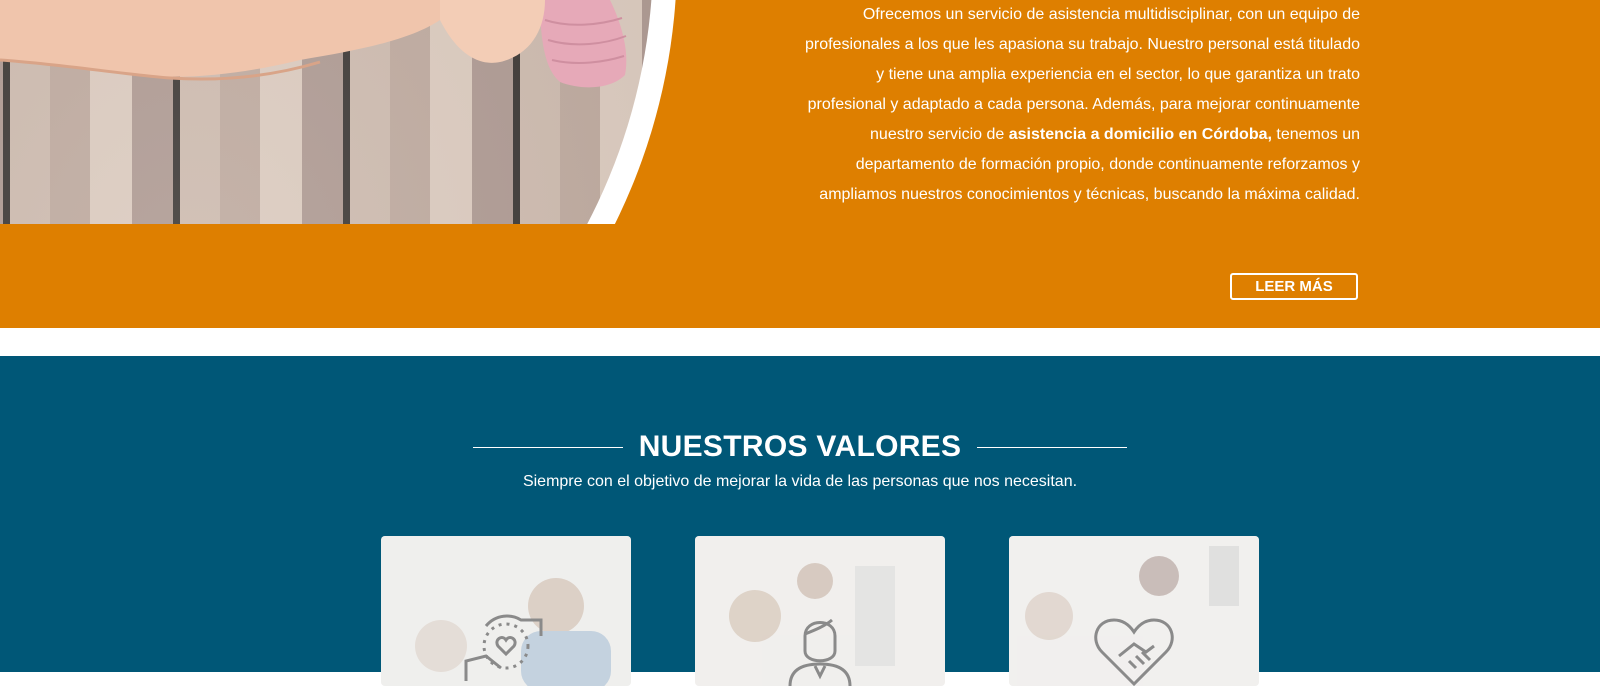 The height and width of the screenshot is (686, 1600). What do you see at coordinates (340, 112) in the screenshot?
I see `hero-photo` at bounding box center [340, 112].